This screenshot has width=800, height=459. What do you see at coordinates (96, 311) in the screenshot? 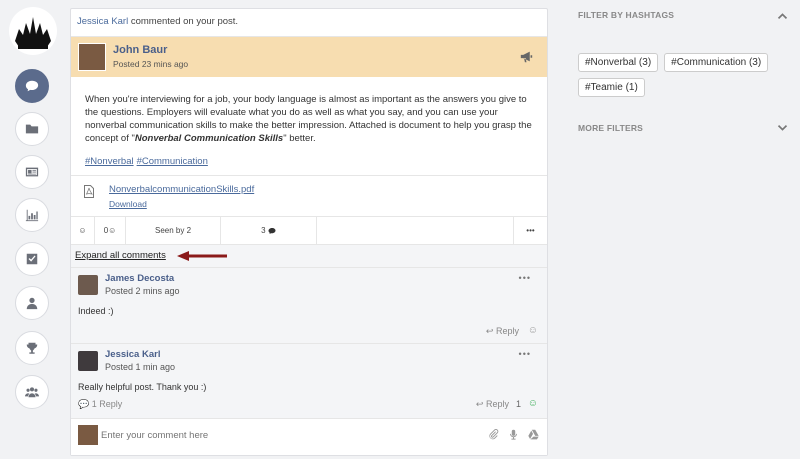
I see `comment-text: Indeed :)` at bounding box center [96, 311].